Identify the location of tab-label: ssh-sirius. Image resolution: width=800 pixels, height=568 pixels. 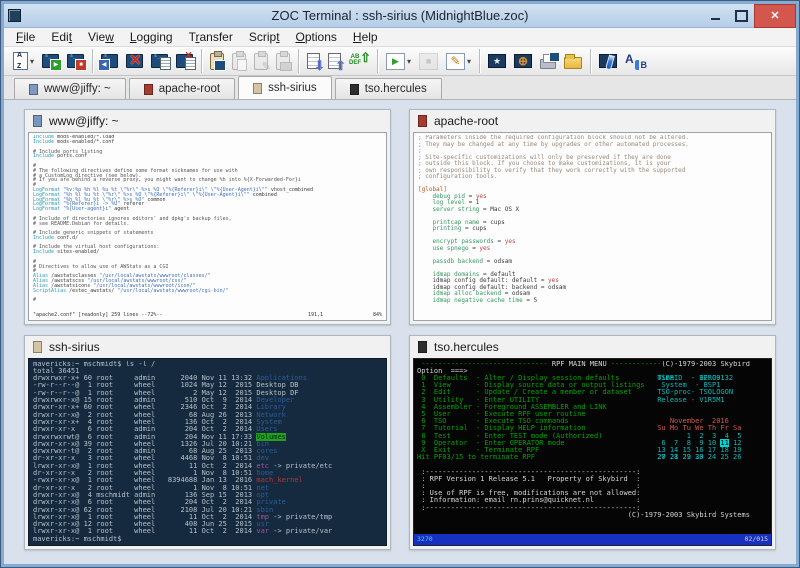
(292, 88).